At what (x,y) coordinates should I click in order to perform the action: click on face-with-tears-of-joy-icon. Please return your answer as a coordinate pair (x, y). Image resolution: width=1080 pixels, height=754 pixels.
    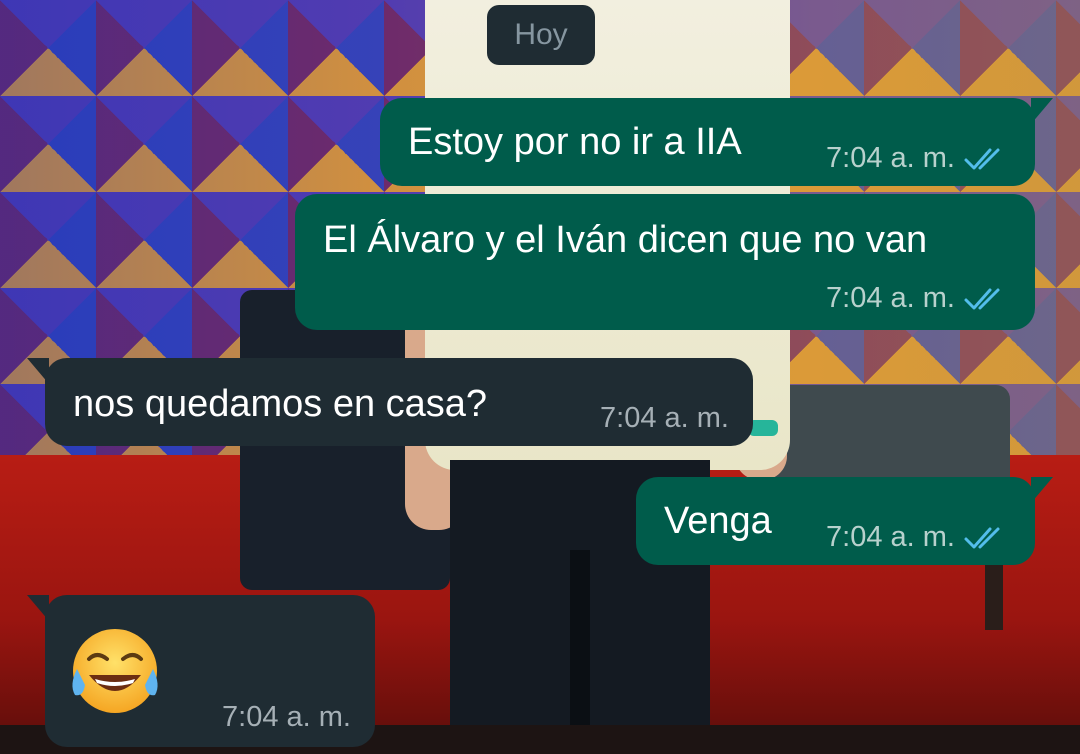
    Looking at the image, I should click on (115, 671).